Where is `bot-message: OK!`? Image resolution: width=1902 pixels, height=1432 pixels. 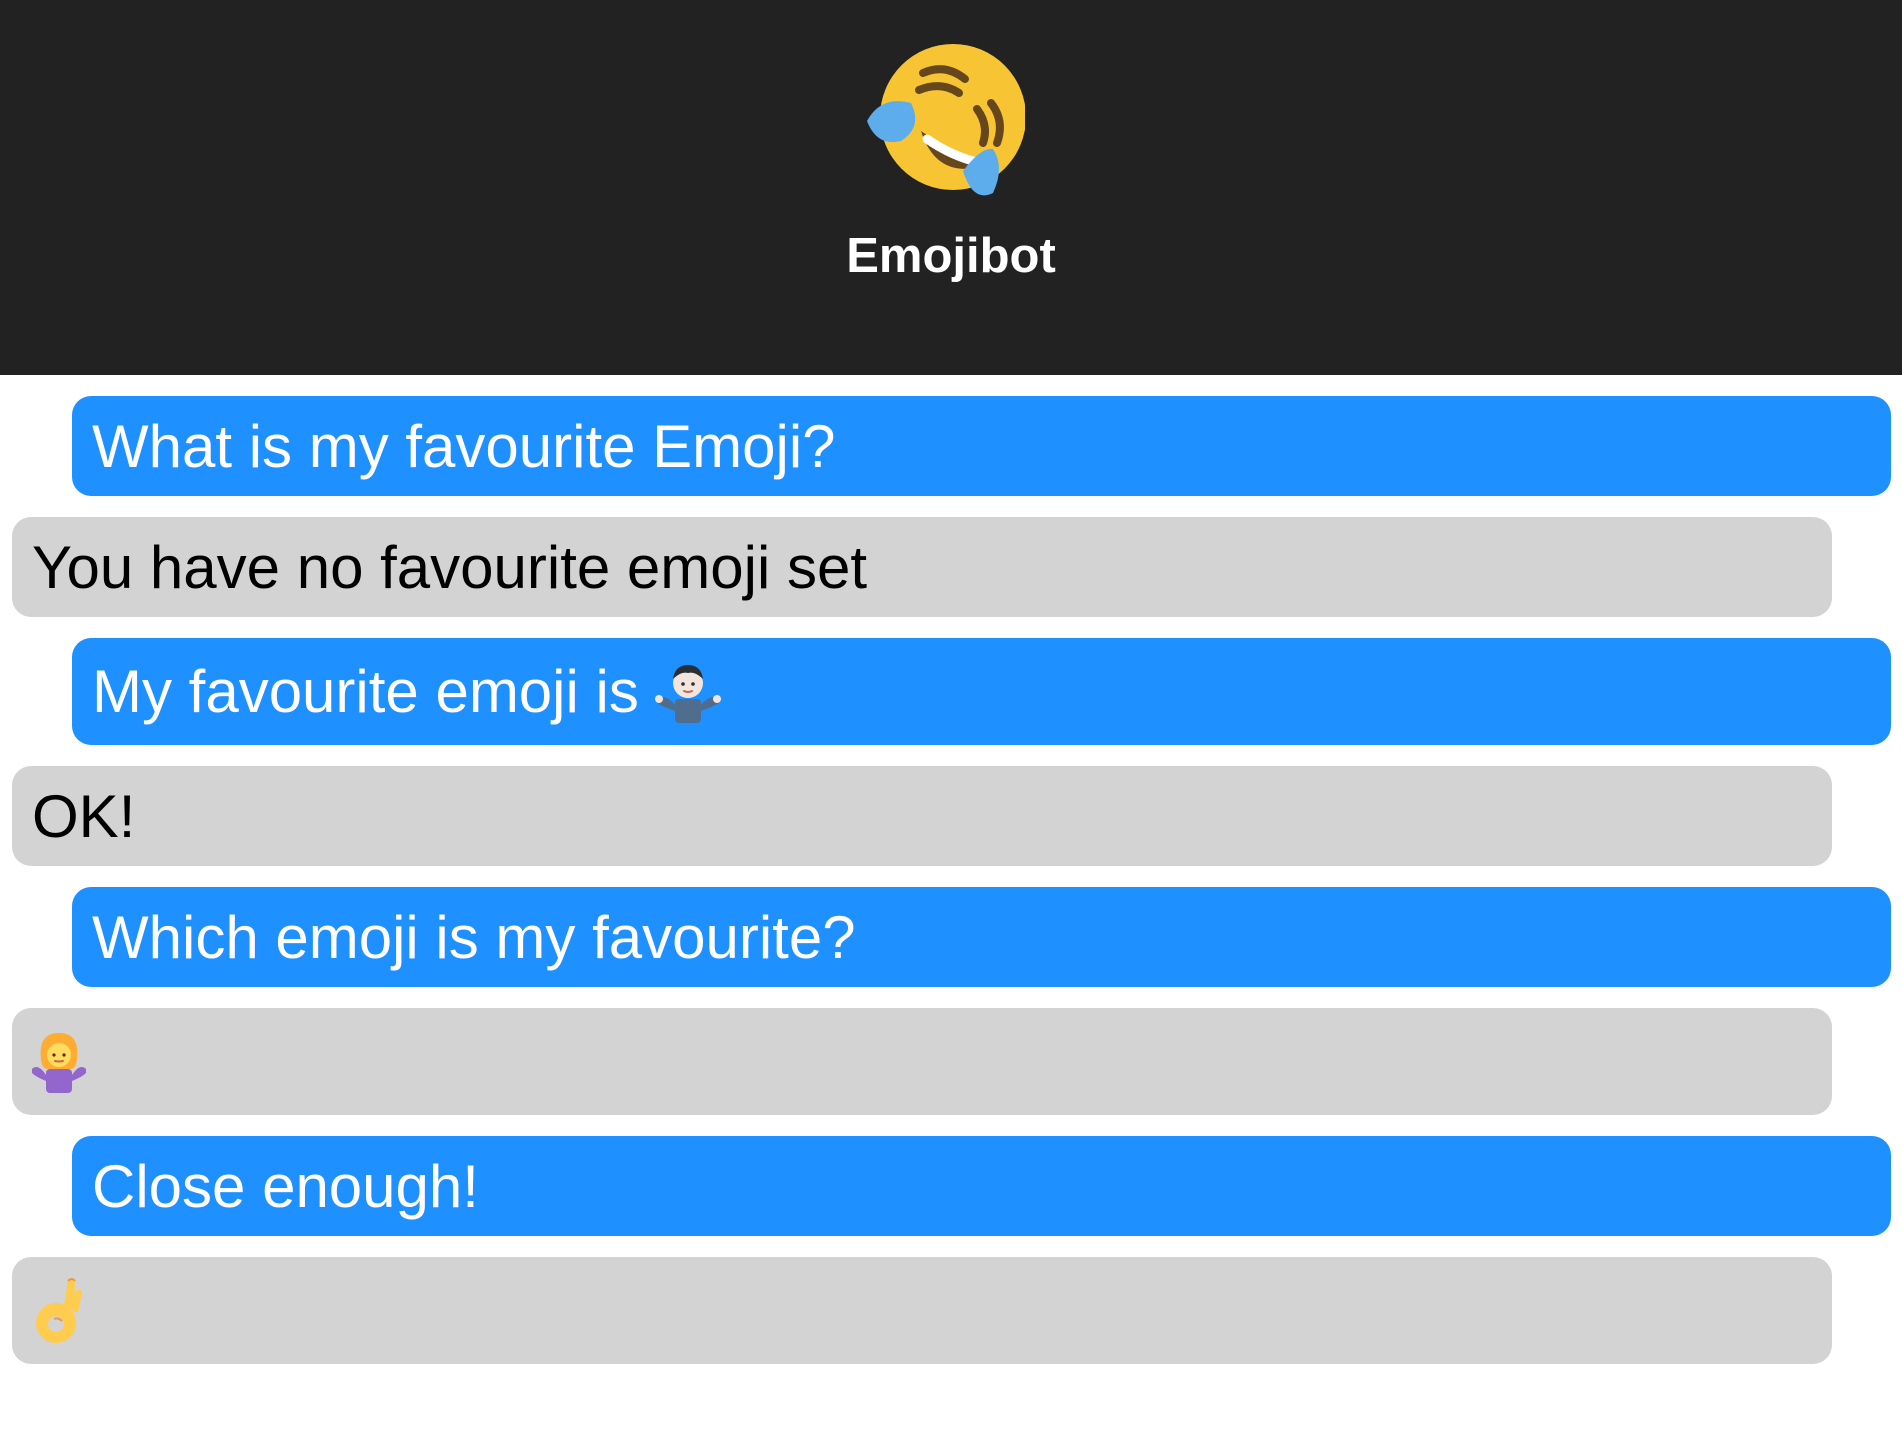 bot-message: OK! is located at coordinates (922, 816).